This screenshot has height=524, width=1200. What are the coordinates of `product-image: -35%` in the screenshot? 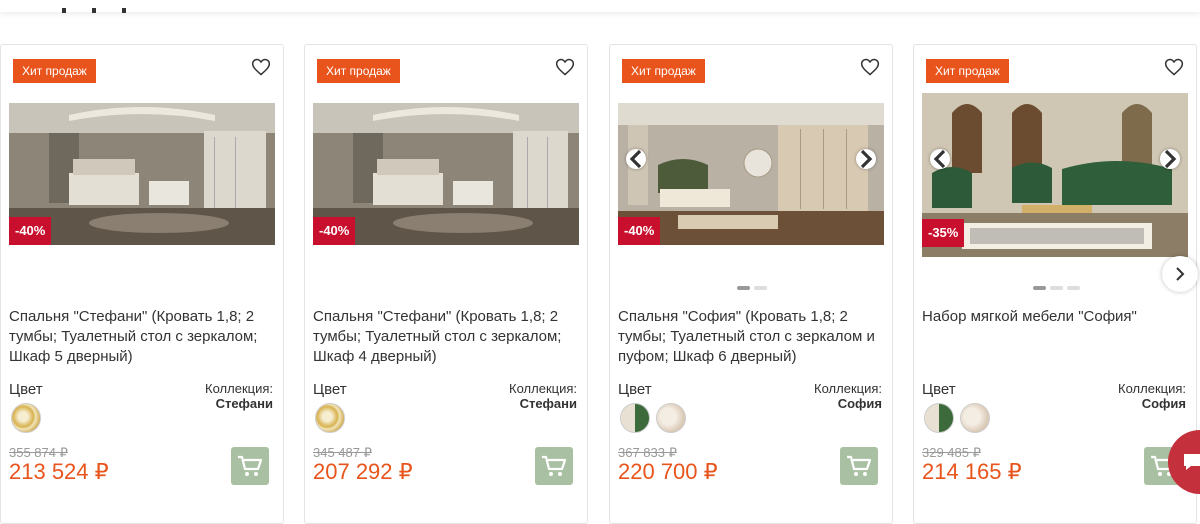 It's located at (1055, 175).